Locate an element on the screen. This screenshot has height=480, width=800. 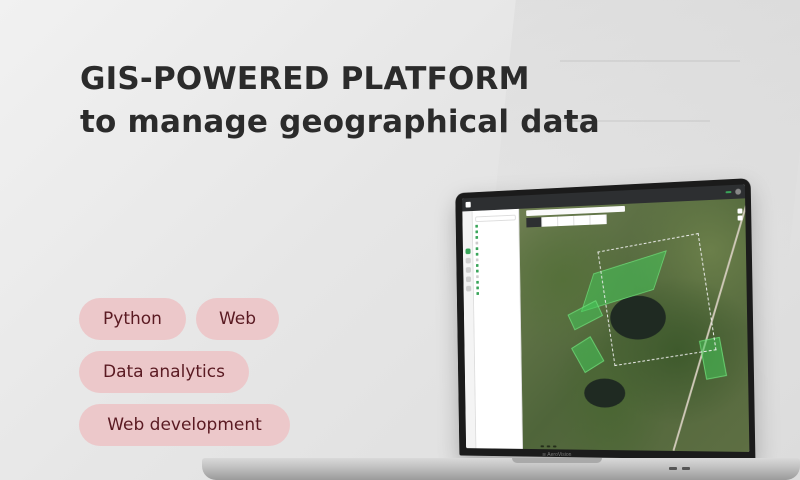
laptop-brand: ≋ AeroVision is located at coordinates (557, 455).